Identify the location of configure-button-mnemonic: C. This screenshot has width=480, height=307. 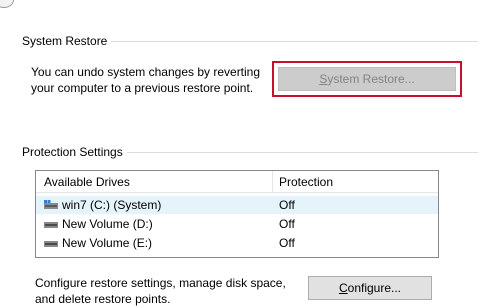
(343, 288).